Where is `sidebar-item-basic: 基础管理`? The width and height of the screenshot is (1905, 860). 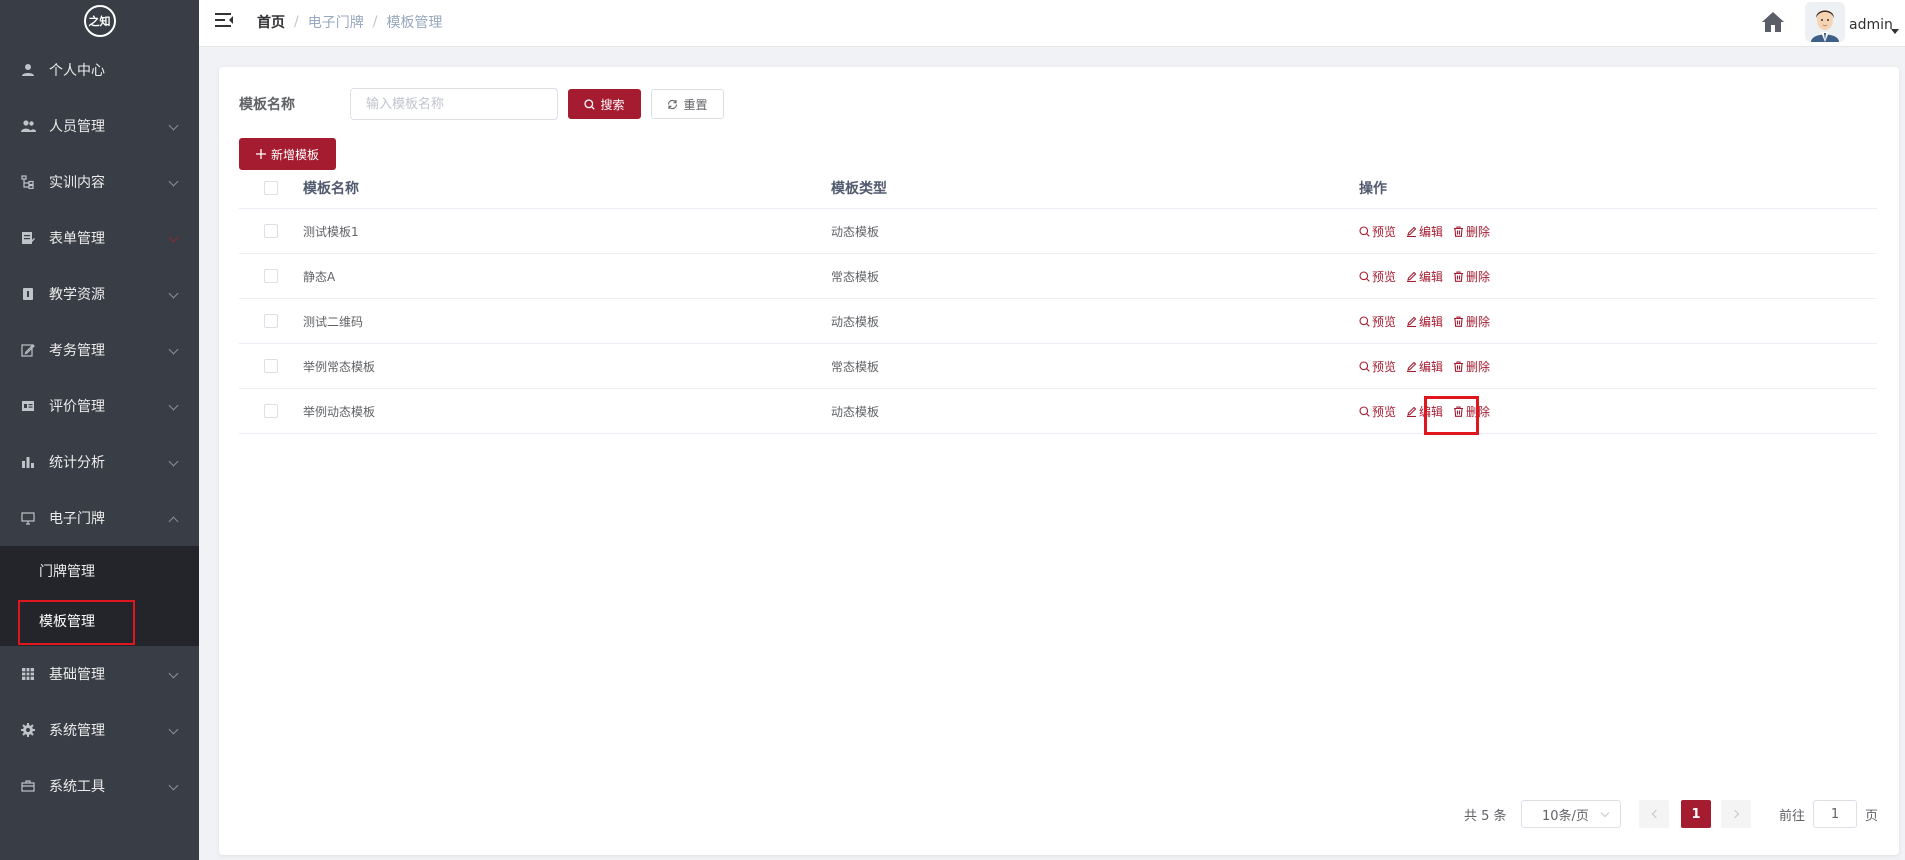
sidebar-item-basic: 基础管理 is located at coordinates (99, 674).